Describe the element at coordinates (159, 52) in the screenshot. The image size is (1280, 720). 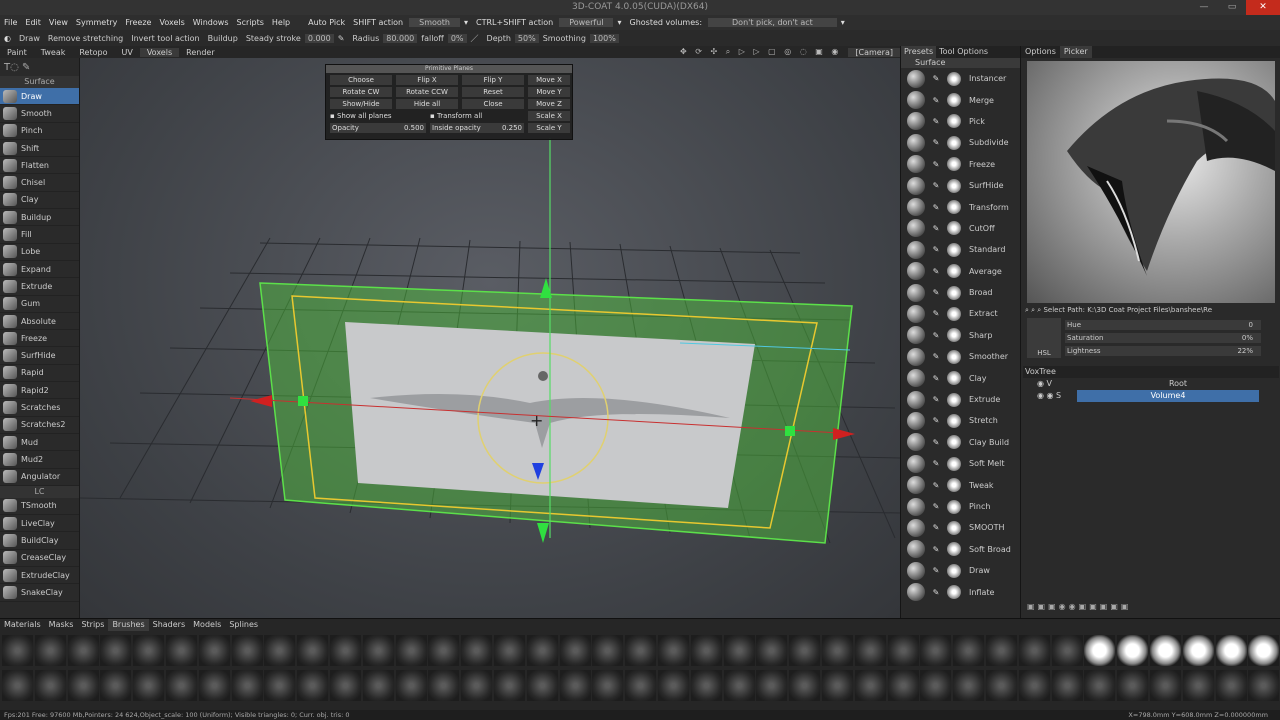
I see `tab-voxels: Voxels` at that location.